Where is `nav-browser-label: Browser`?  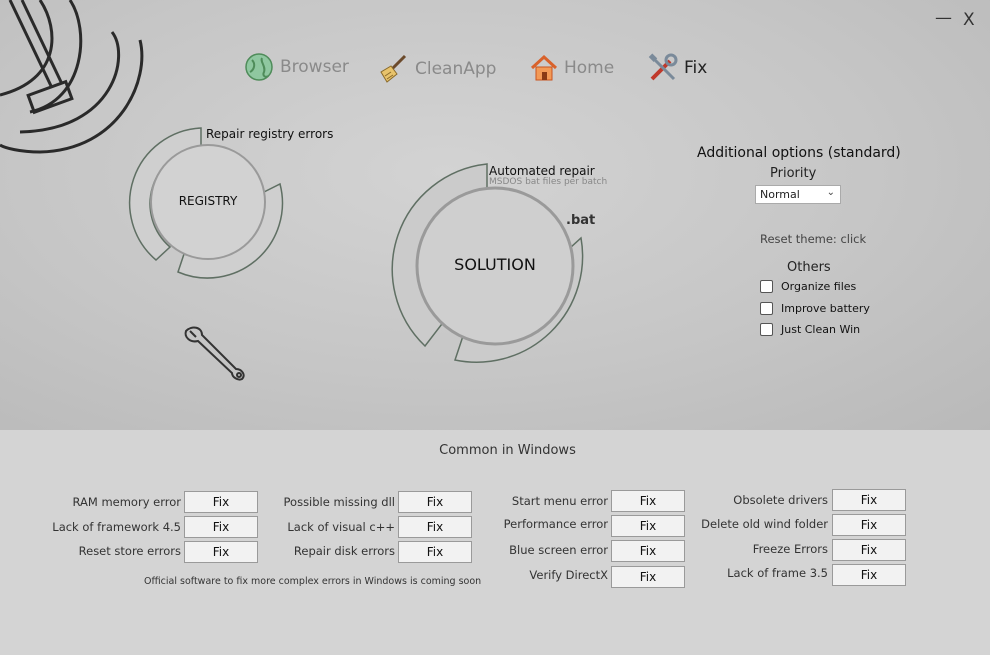
nav-browser-label: Browser is located at coordinates (314, 67).